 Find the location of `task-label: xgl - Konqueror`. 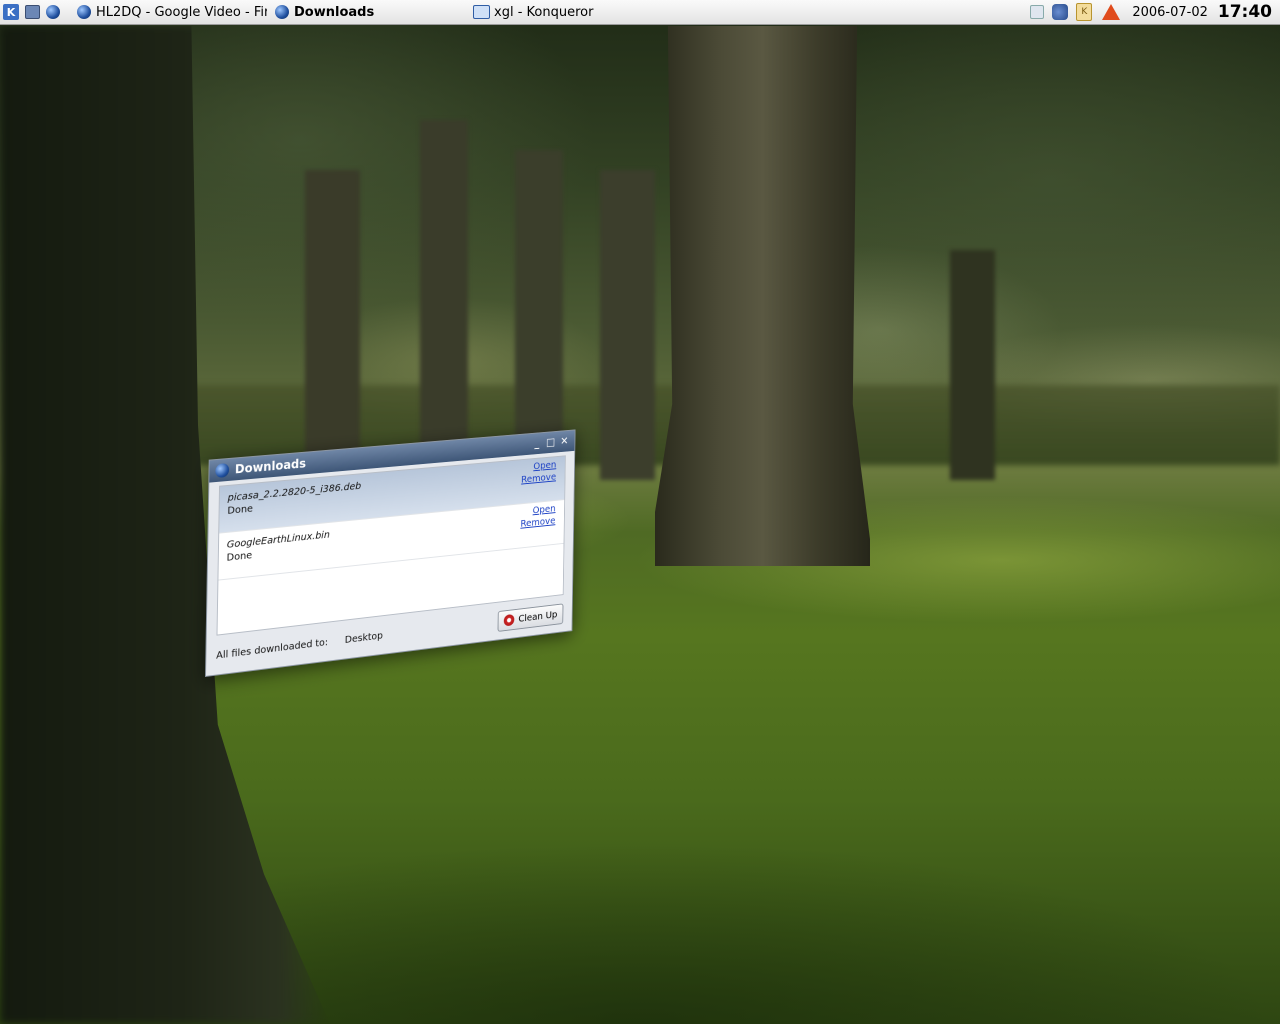

task-label: xgl - Konqueror is located at coordinates (544, 12).